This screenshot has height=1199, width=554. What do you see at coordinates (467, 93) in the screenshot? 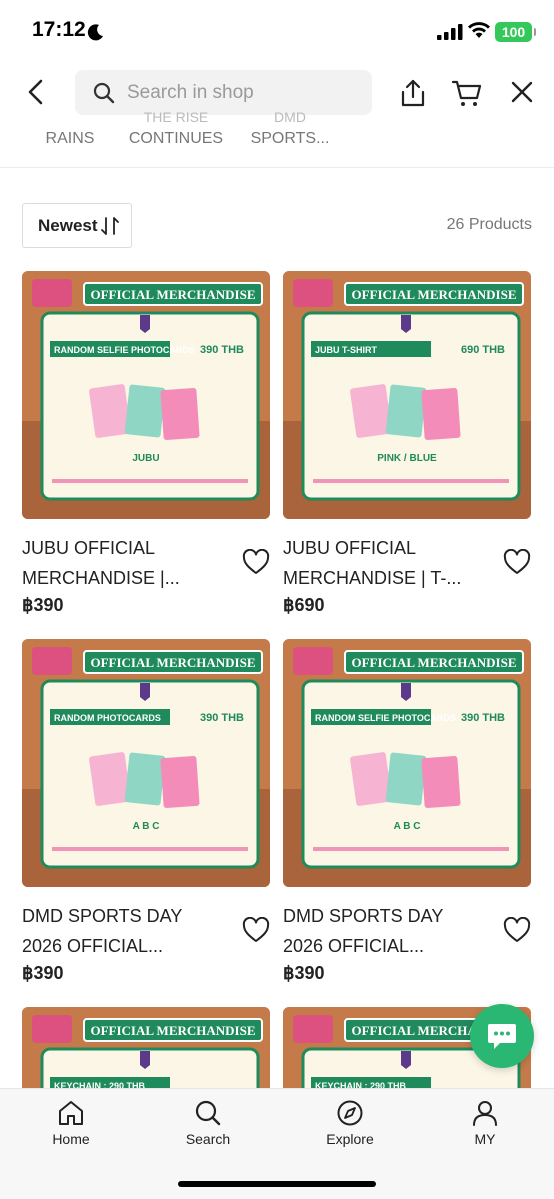
I see `cart-button` at bounding box center [467, 93].